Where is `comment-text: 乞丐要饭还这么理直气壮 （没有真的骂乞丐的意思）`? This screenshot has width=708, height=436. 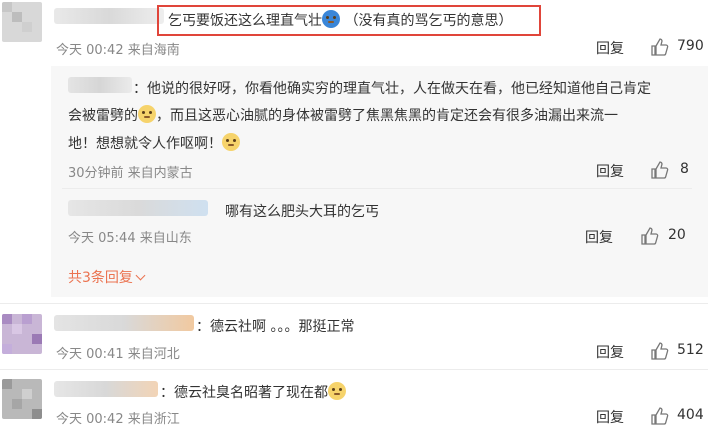 comment-text: 乞丐要饭还这么理直气壮 （没有真的骂乞丐的意思） is located at coordinates (340, 20).